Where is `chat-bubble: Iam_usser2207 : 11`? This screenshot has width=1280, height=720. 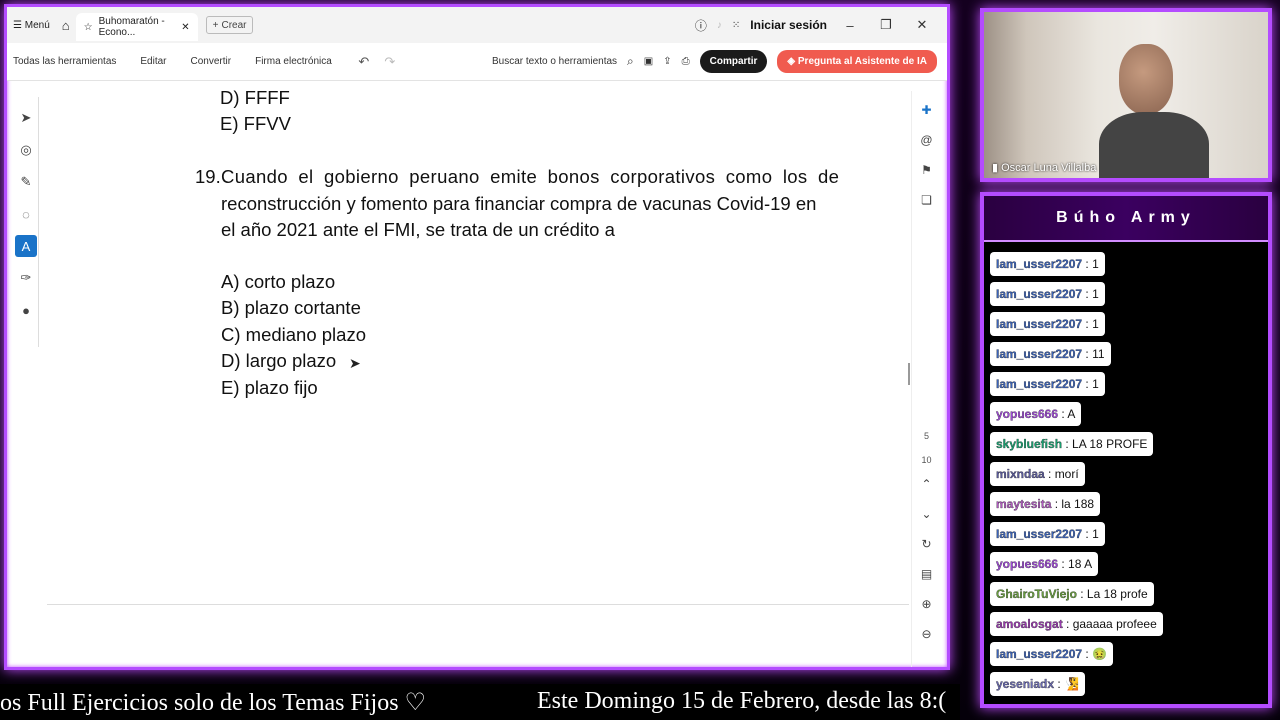
chat-bubble: Iam_usser2207 : 11 is located at coordinates (1050, 354).